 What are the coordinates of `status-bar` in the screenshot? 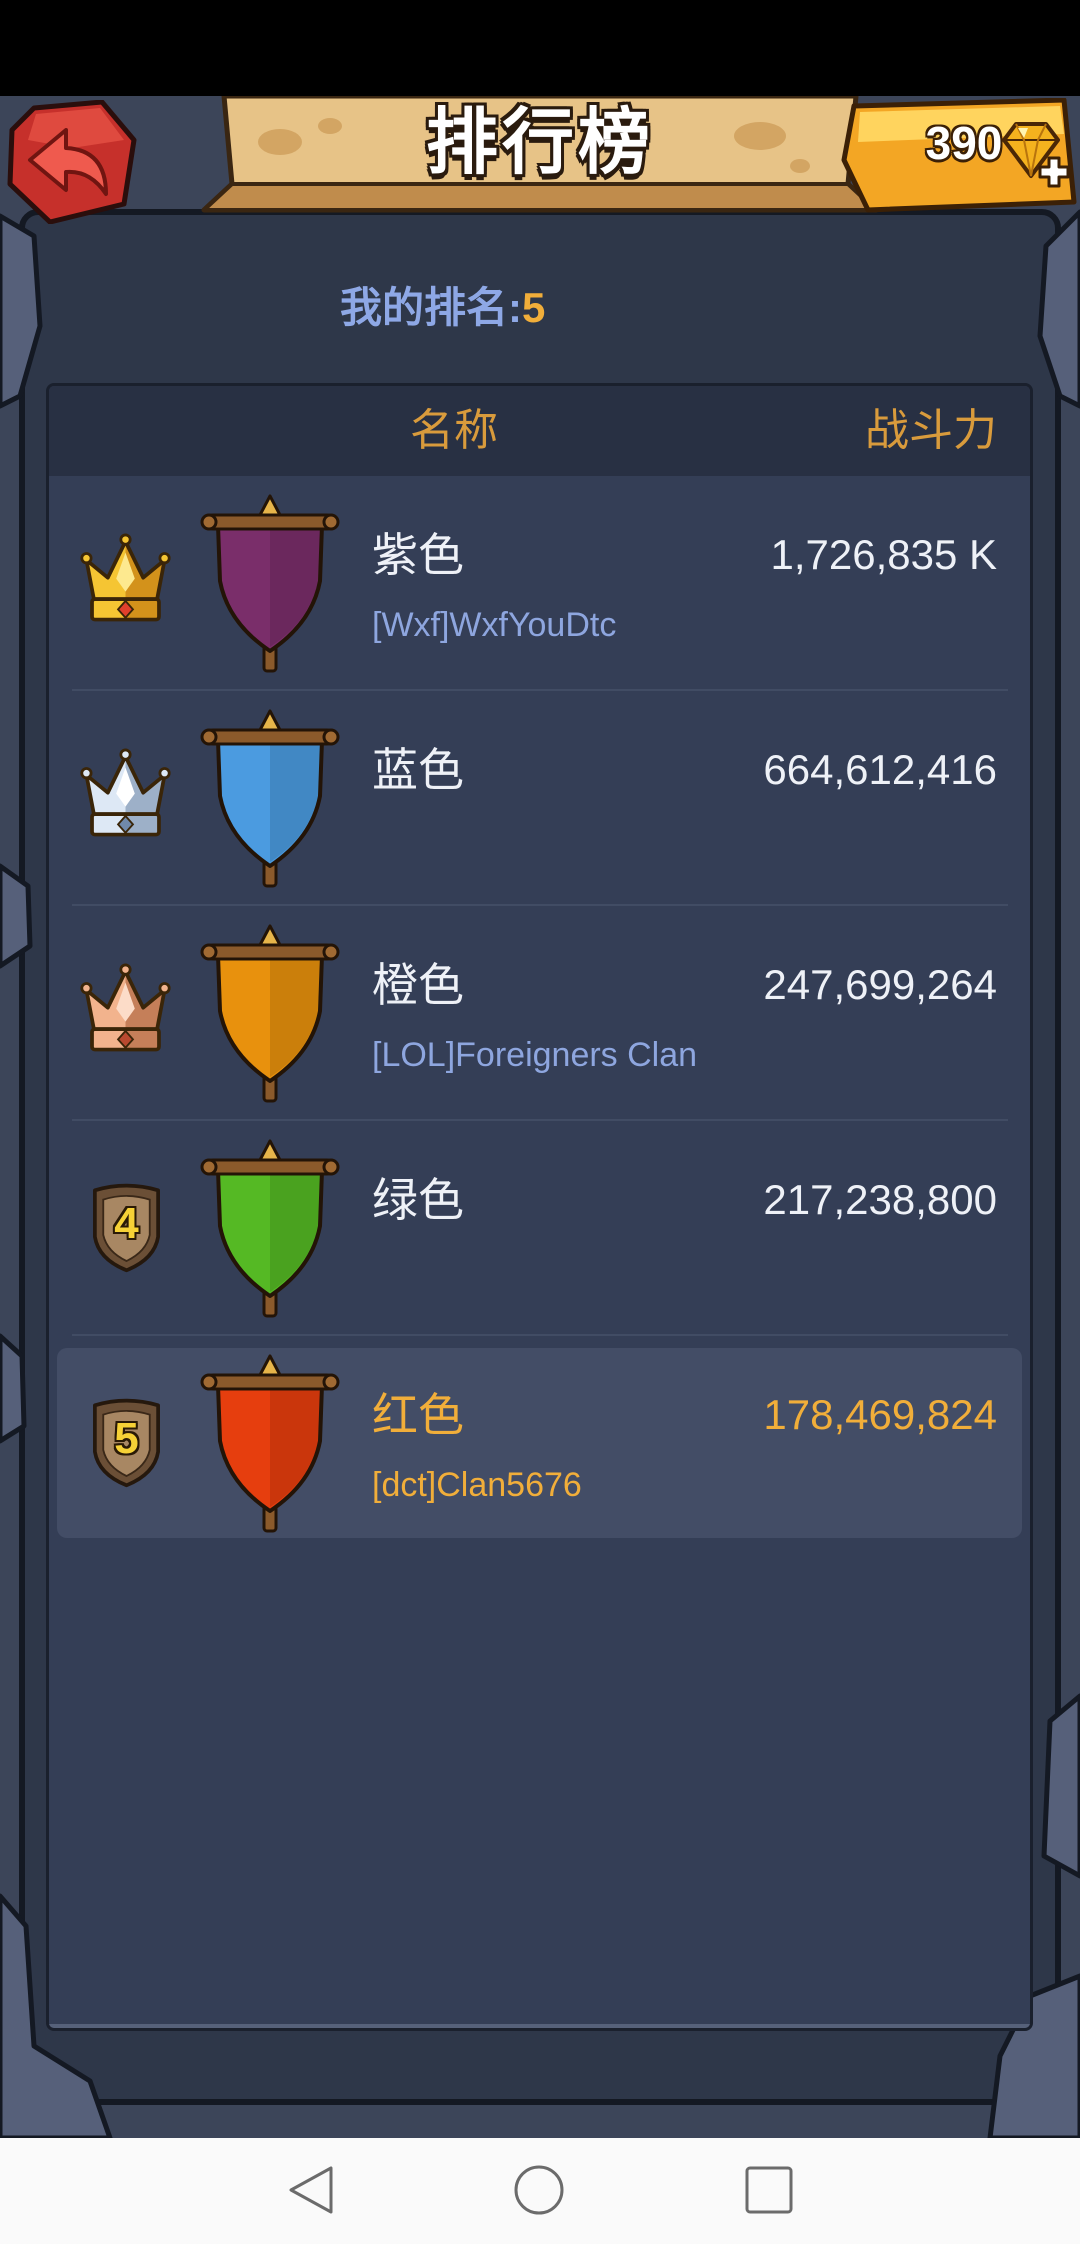 It's located at (540, 48).